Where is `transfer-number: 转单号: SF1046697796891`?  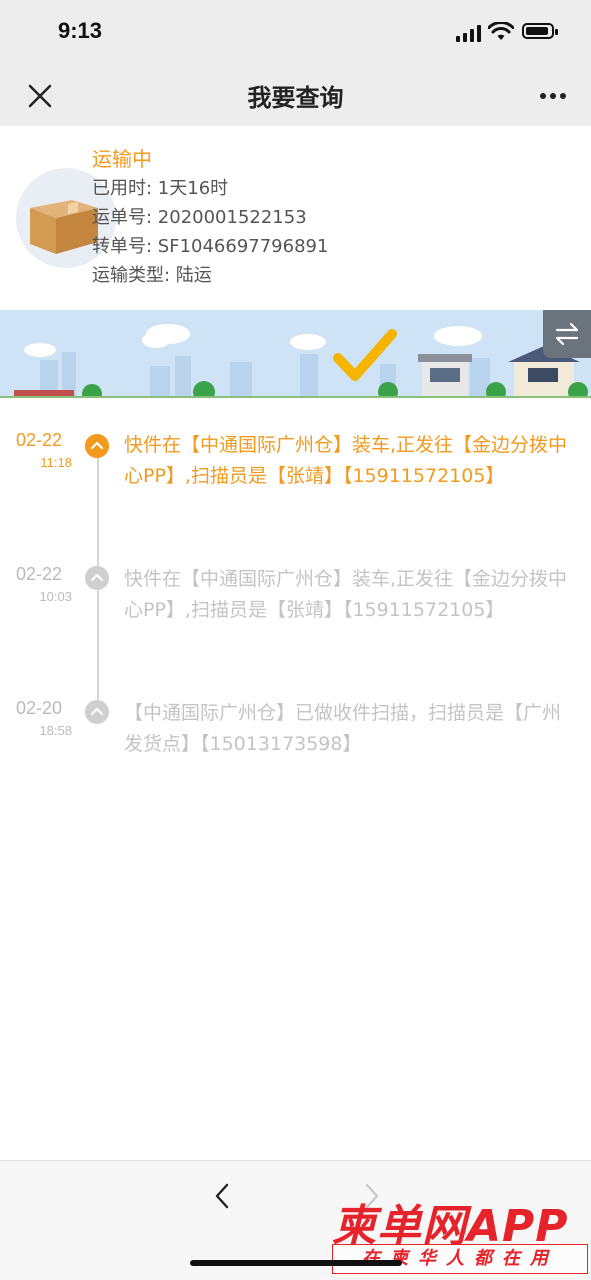 transfer-number: 转单号: SF1046697796891 is located at coordinates (210, 246).